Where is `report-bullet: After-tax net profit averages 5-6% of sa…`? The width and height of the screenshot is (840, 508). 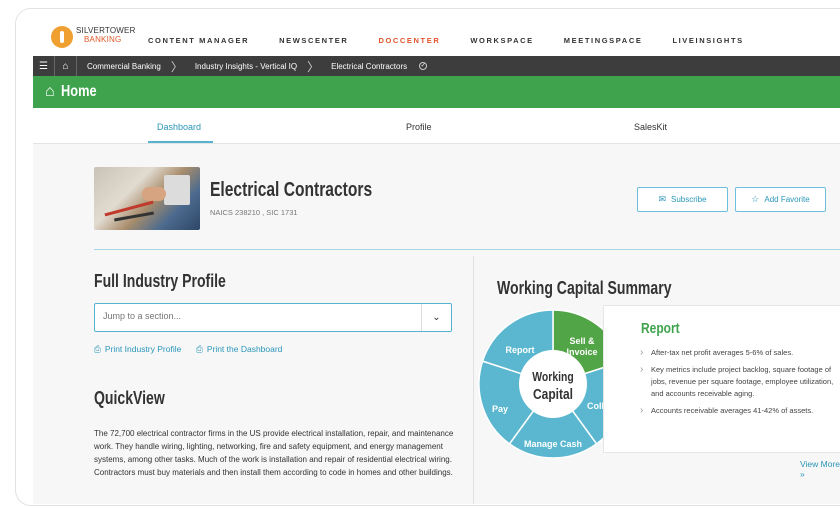
report-bullet: After-tax net profit averages 5-6% of sa… is located at coordinates (740, 353).